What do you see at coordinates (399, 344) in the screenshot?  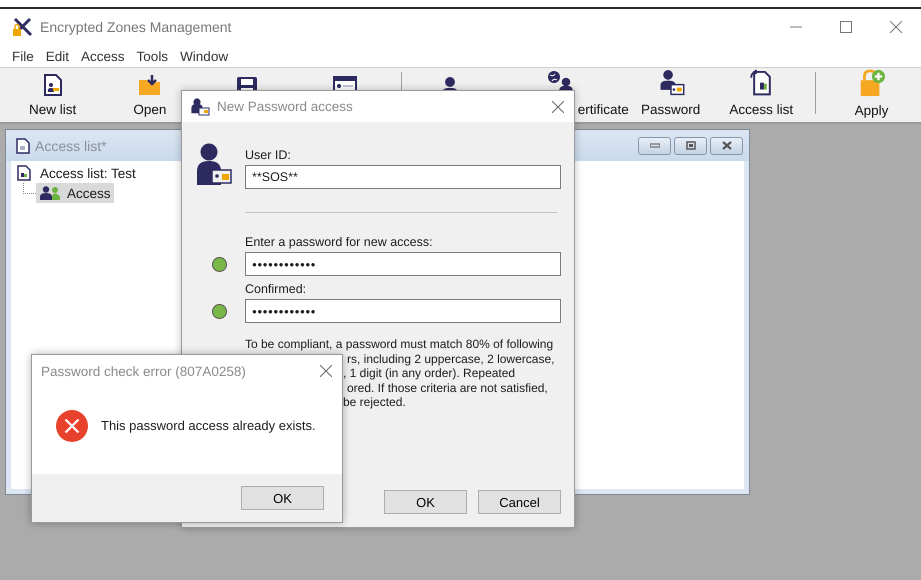 I see `help-text: To be compliant, a password must match 80% of following` at bounding box center [399, 344].